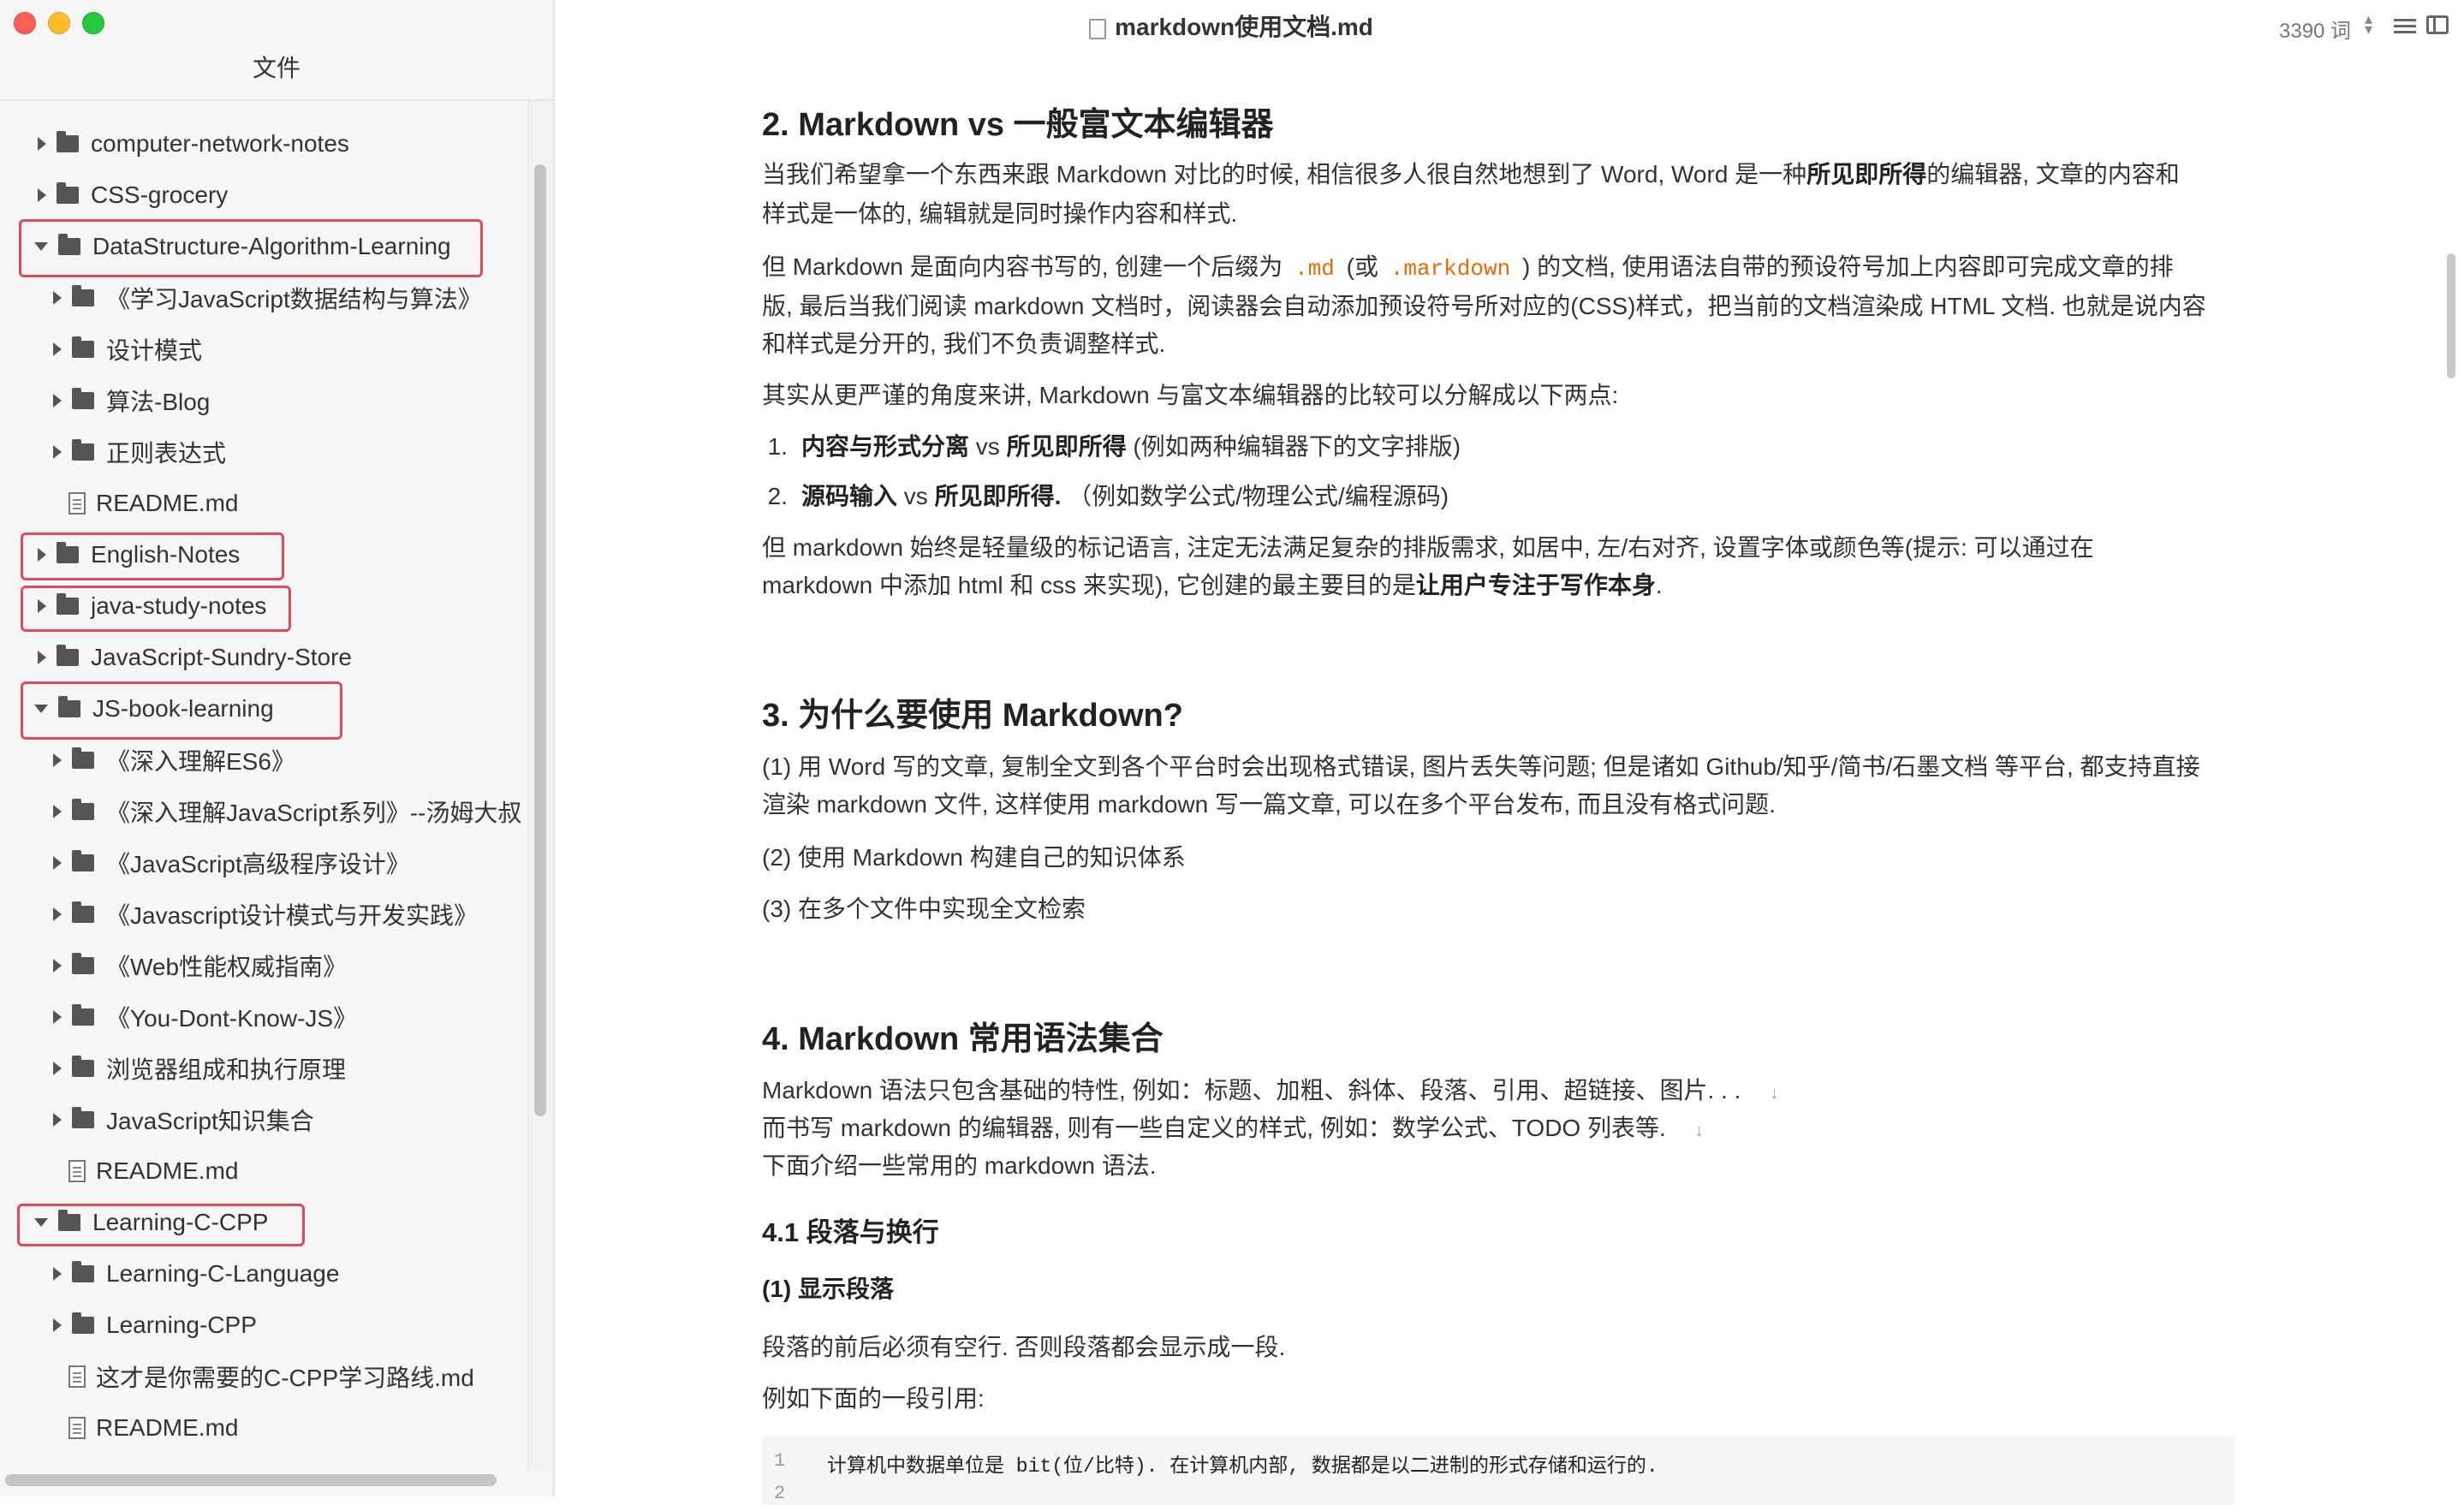 This screenshot has height=1505, width=2464. I want to click on tree-item-browser-principles: 浏览器组成和执行原理, so click(199, 1068).